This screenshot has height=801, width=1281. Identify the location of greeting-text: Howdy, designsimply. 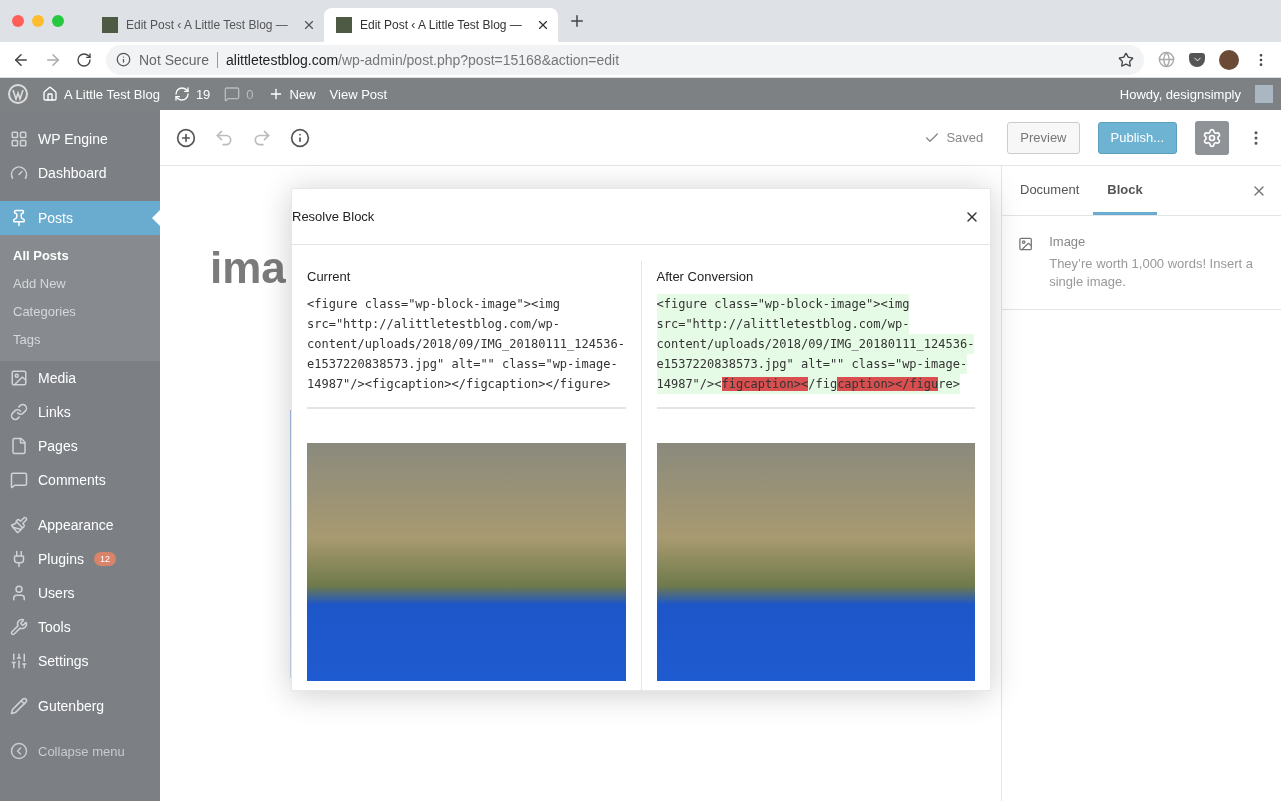
(1180, 94).